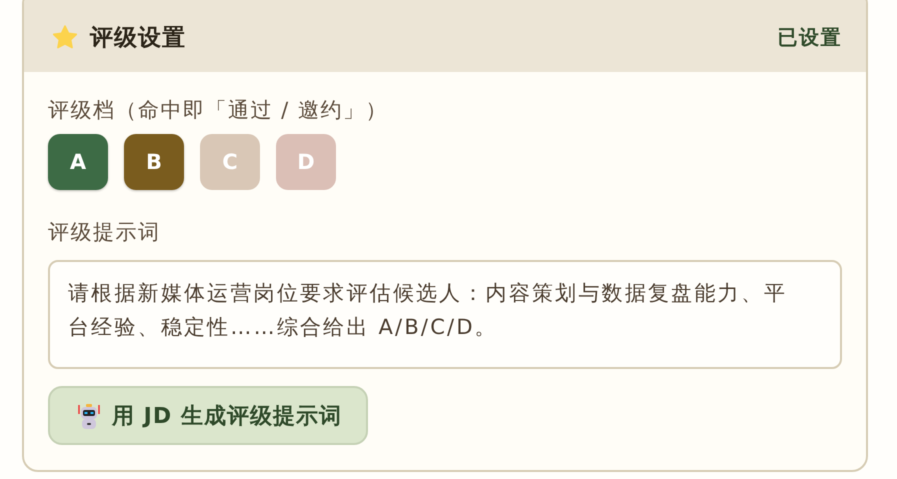 The image size is (897, 479). Describe the element at coordinates (78, 162) in the screenshot. I see `grade-toggle: A` at that location.